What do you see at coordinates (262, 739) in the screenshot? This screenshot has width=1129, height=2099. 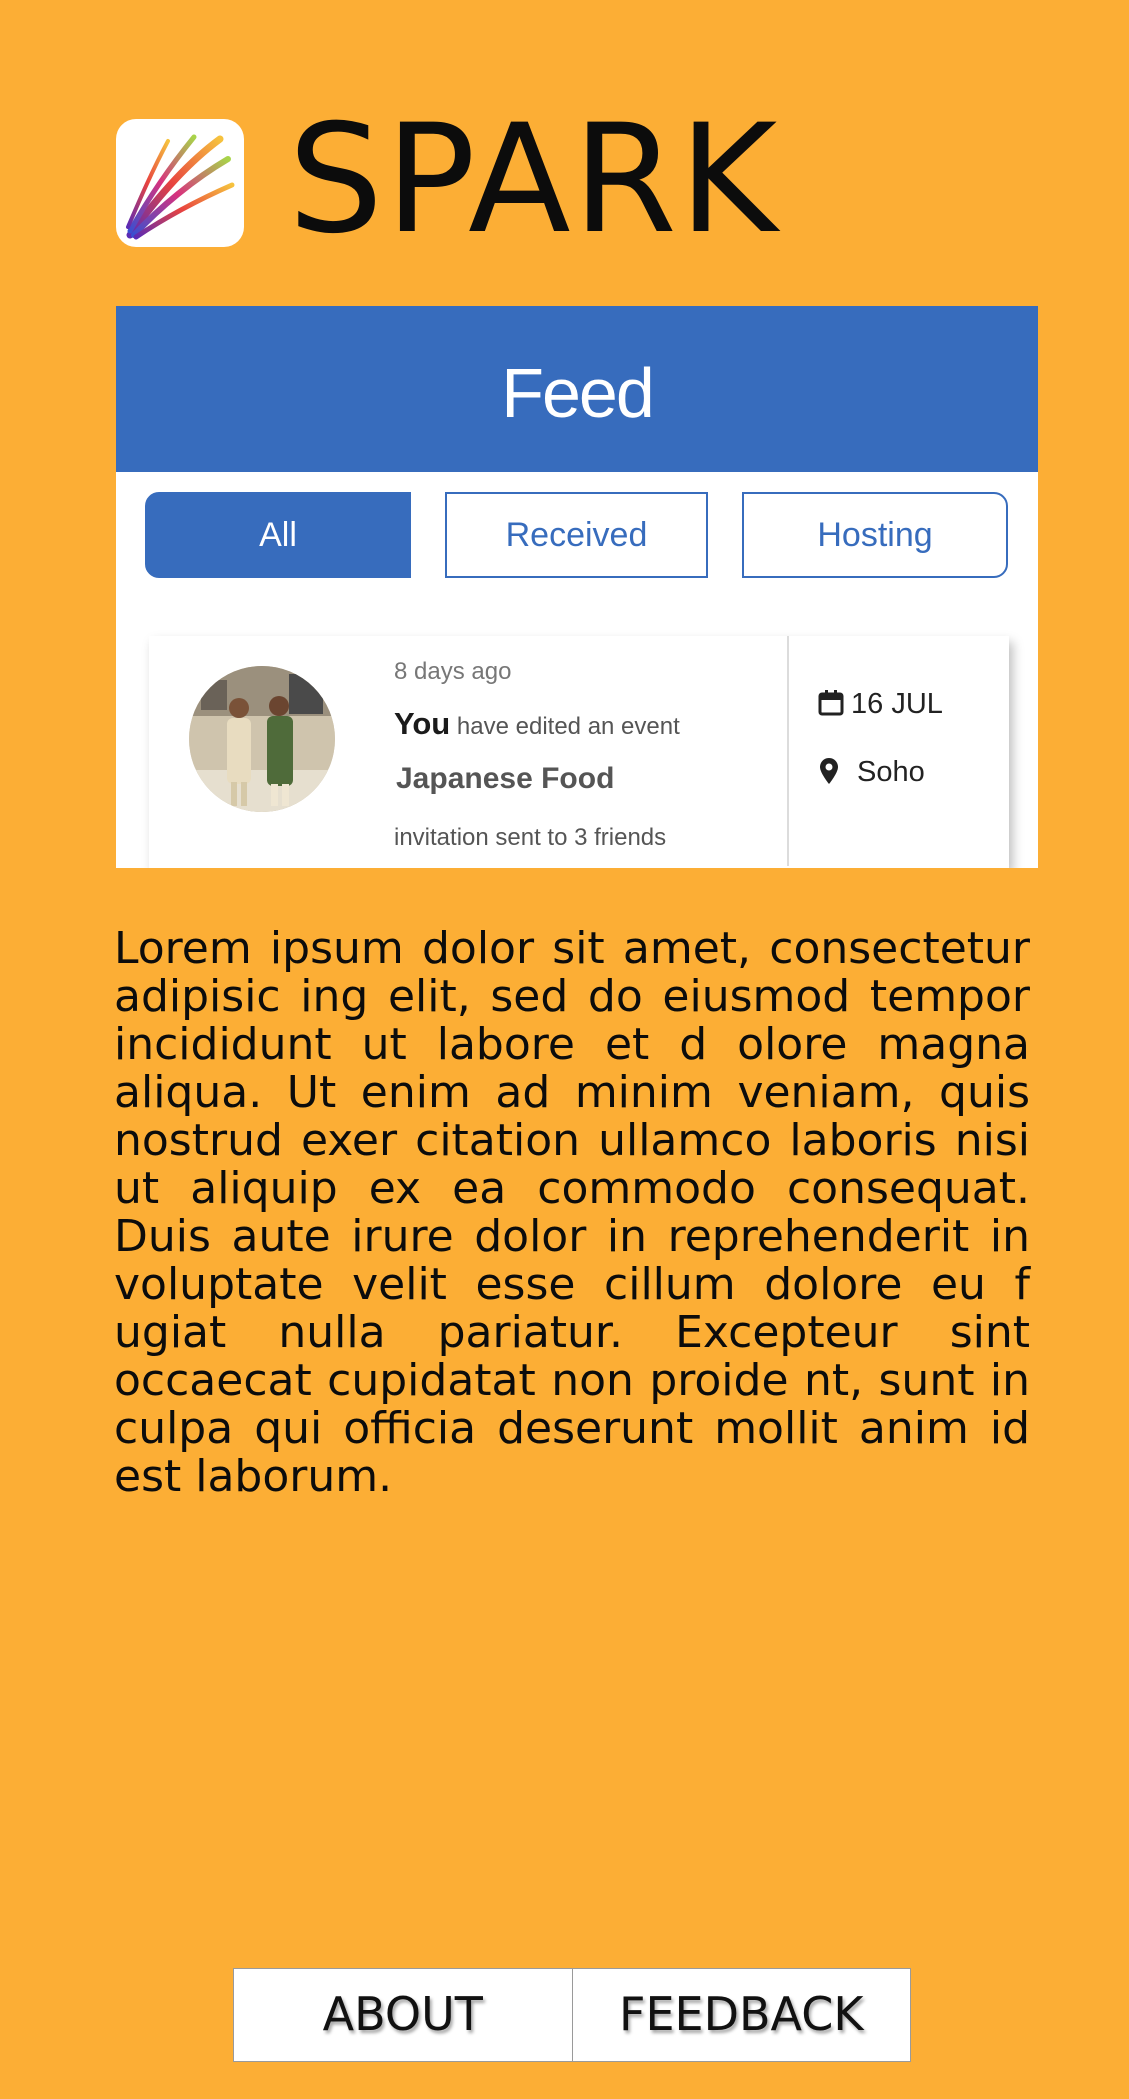 I see `avatar` at bounding box center [262, 739].